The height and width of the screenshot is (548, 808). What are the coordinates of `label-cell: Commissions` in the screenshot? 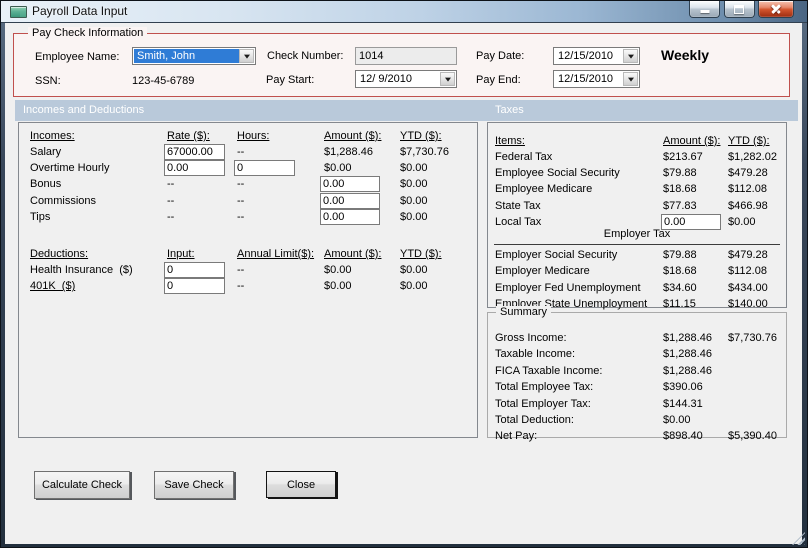 It's located at (63, 200).